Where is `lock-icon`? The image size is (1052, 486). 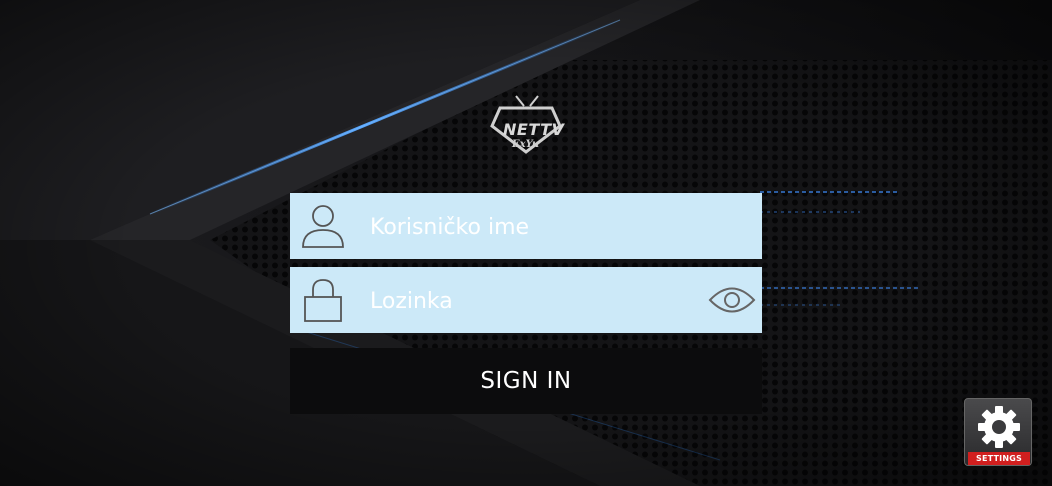
lock-icon is located at coordinates (323, 300).